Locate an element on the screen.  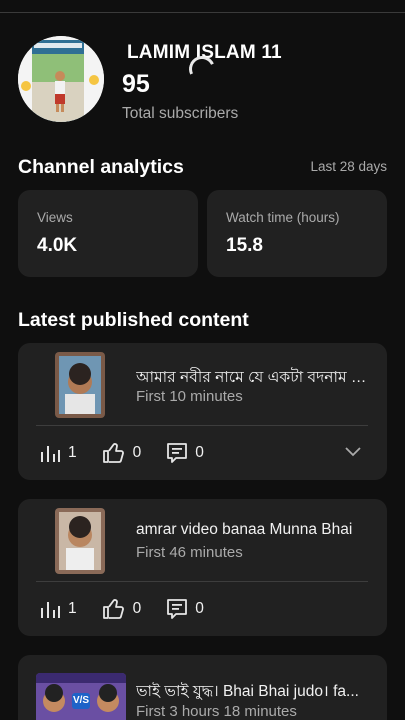
avatar-image is located at coordinates (61, 79).